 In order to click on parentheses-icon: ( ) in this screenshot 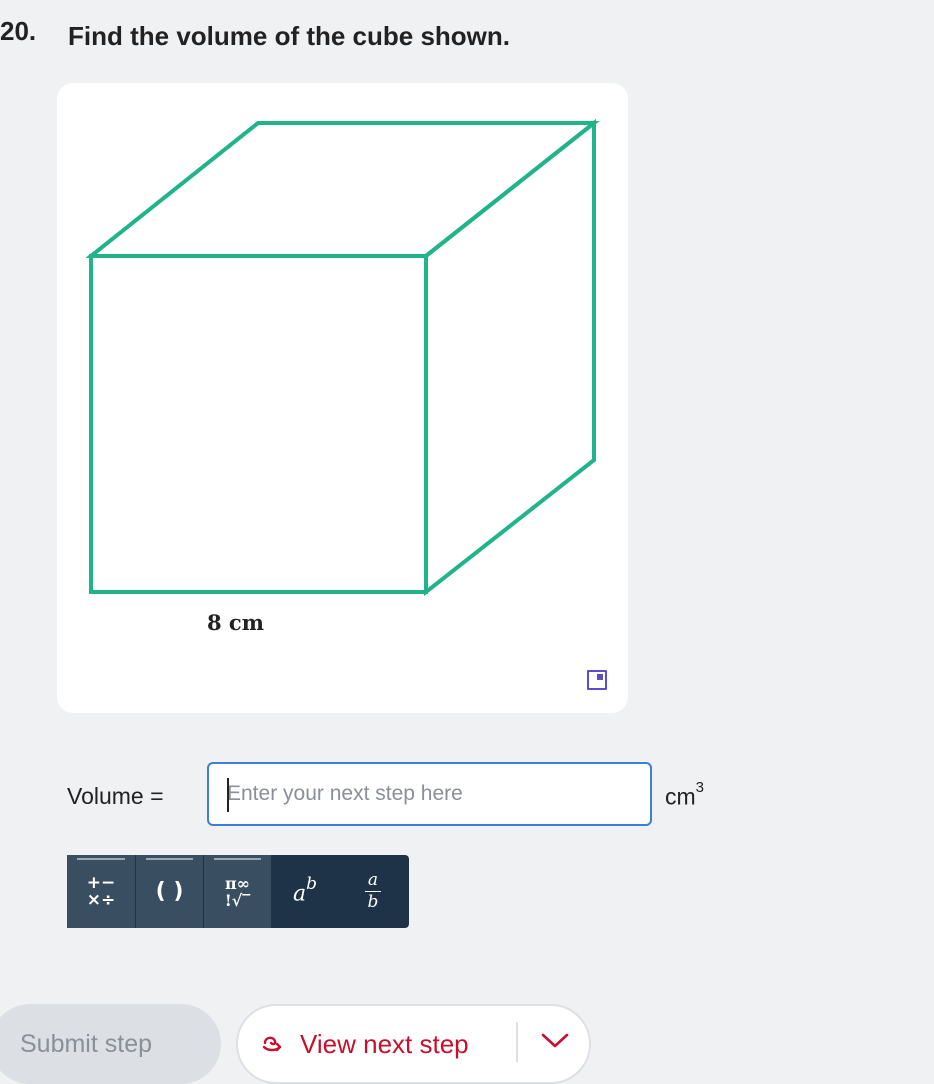, I will do `click(169, 891)`.